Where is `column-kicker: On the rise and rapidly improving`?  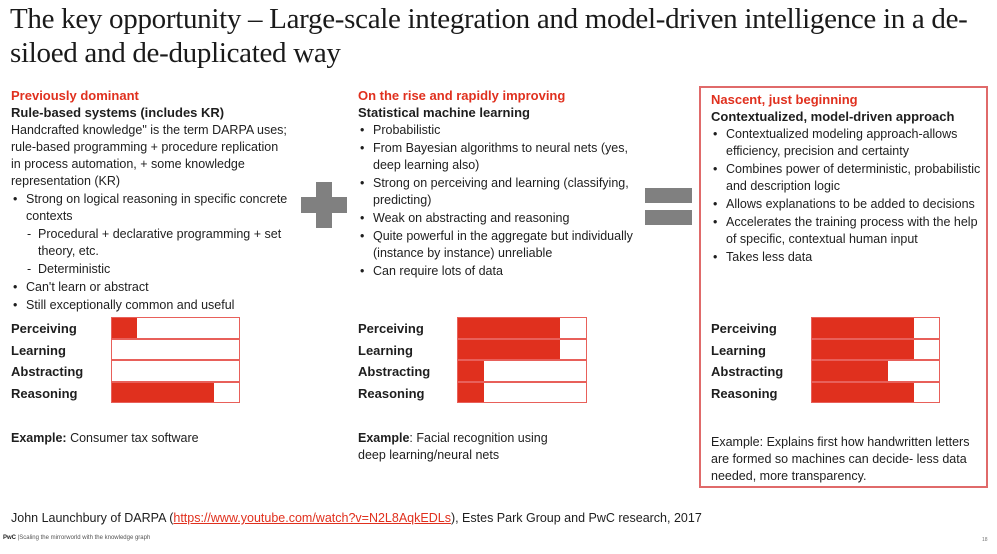 column-kicker: On the rise and rapidly improving is located at coordinates (462, 95).